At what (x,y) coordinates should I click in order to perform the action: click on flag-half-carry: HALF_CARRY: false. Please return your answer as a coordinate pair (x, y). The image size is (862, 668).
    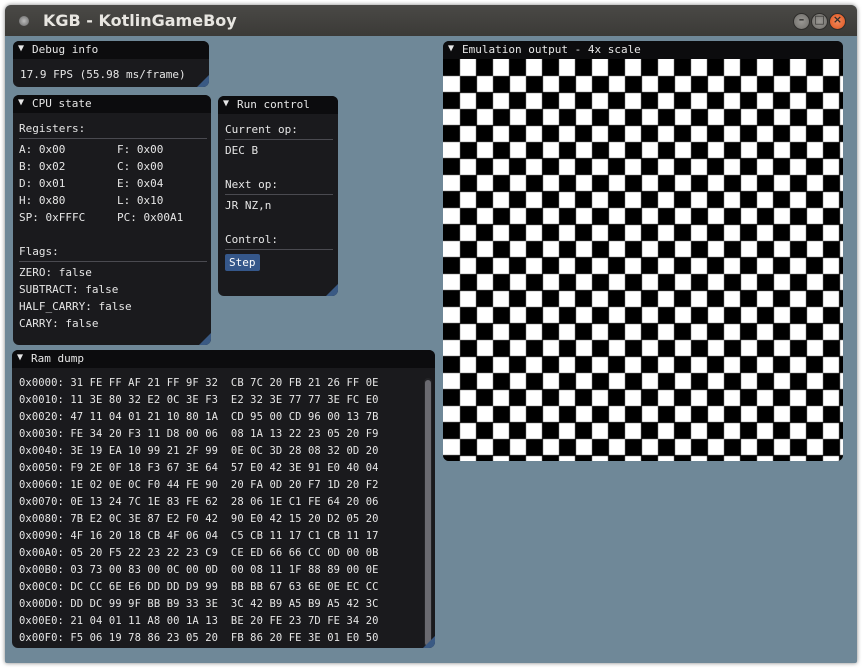
    Looking at the image, I should click on (75, 306).